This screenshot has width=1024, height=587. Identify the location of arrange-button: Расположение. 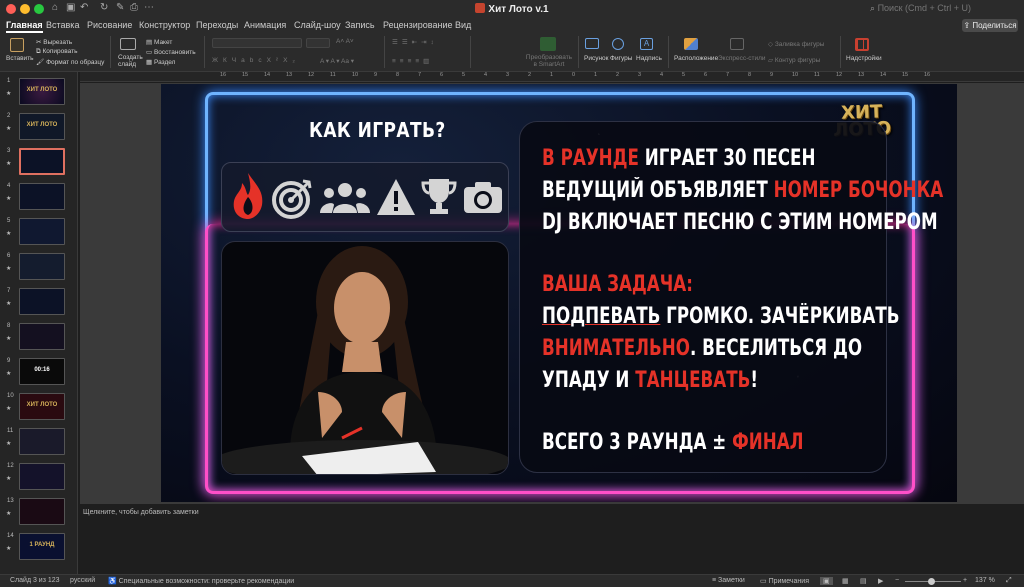
(696, 58).